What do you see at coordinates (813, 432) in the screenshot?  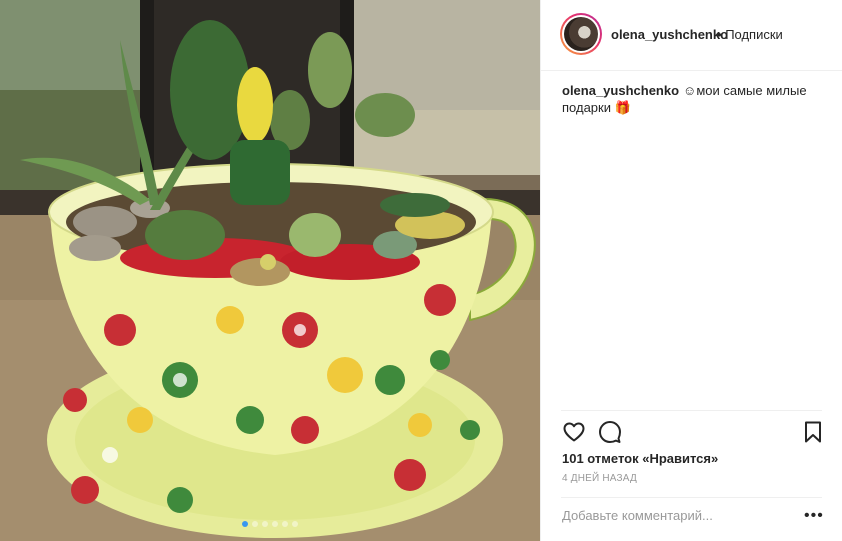 I see `bookmark-icon` at bounding box center [813, 432].